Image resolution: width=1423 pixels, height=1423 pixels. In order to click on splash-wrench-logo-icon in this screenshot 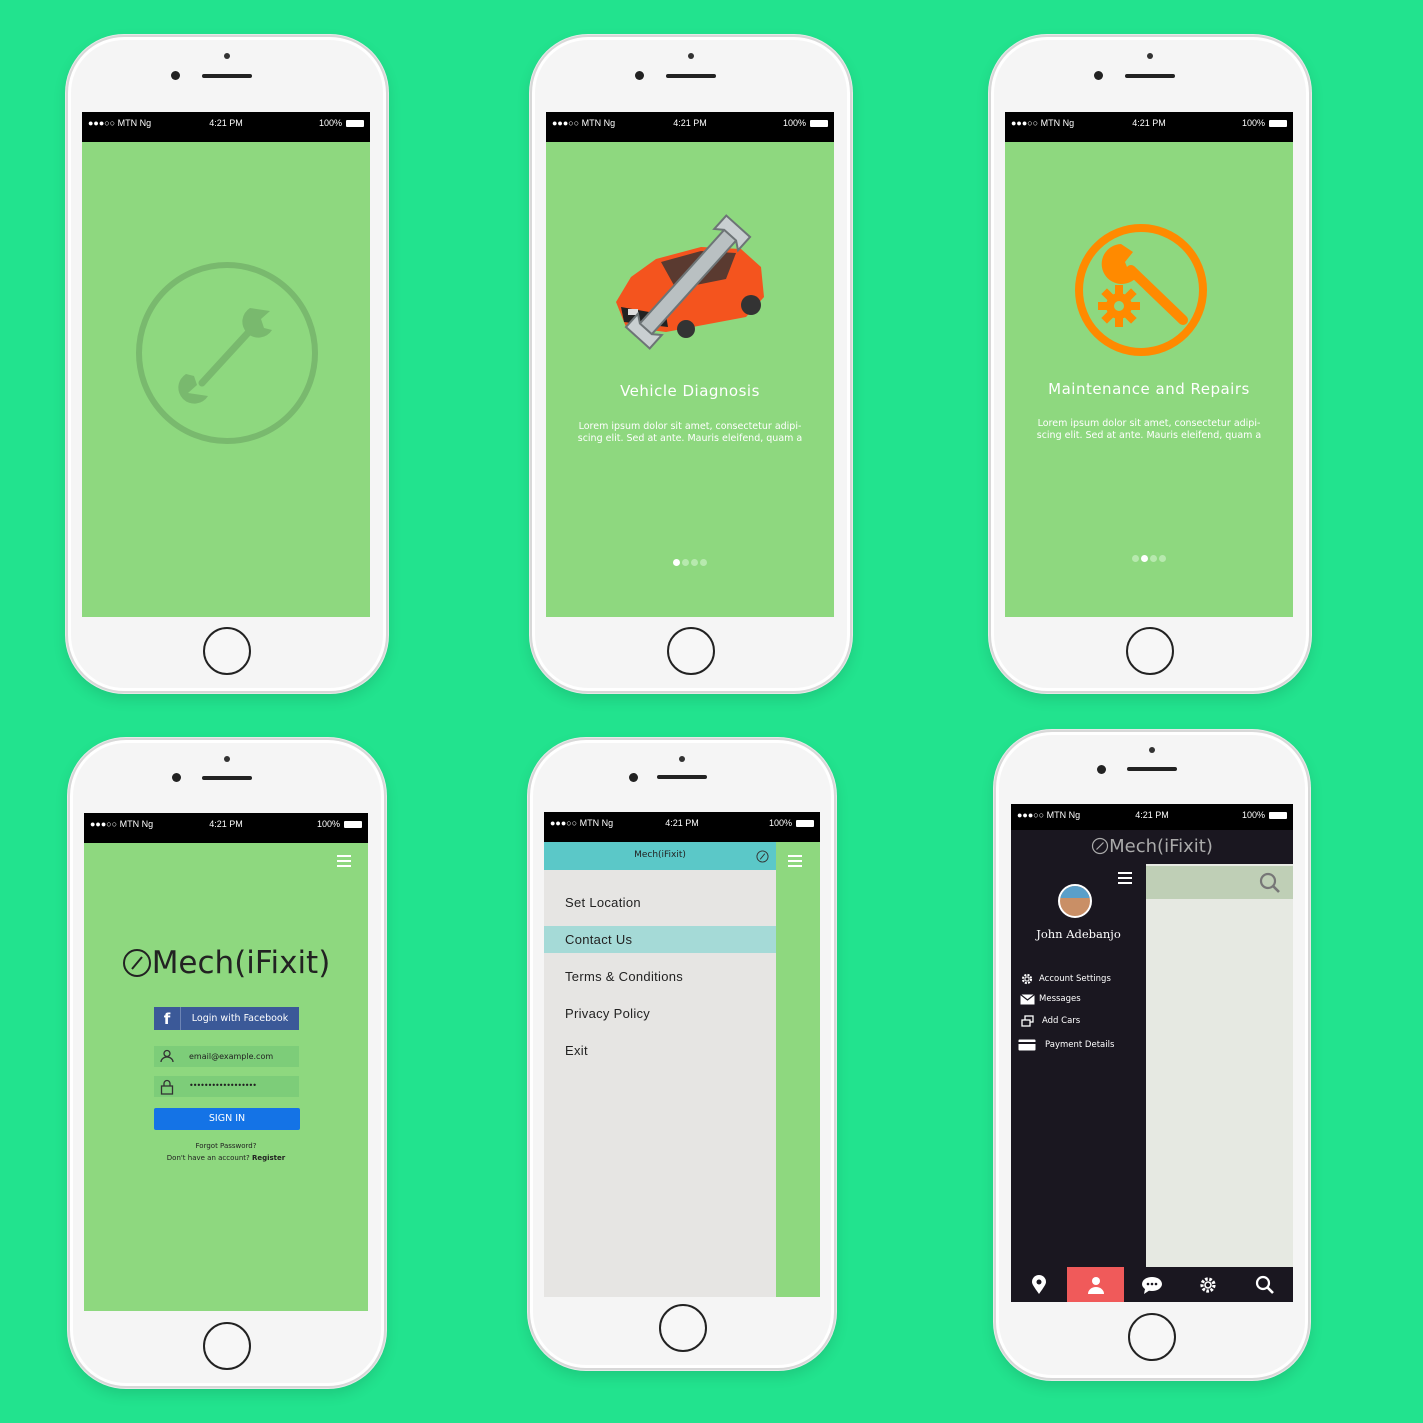, I will do `click(227, 353)`.